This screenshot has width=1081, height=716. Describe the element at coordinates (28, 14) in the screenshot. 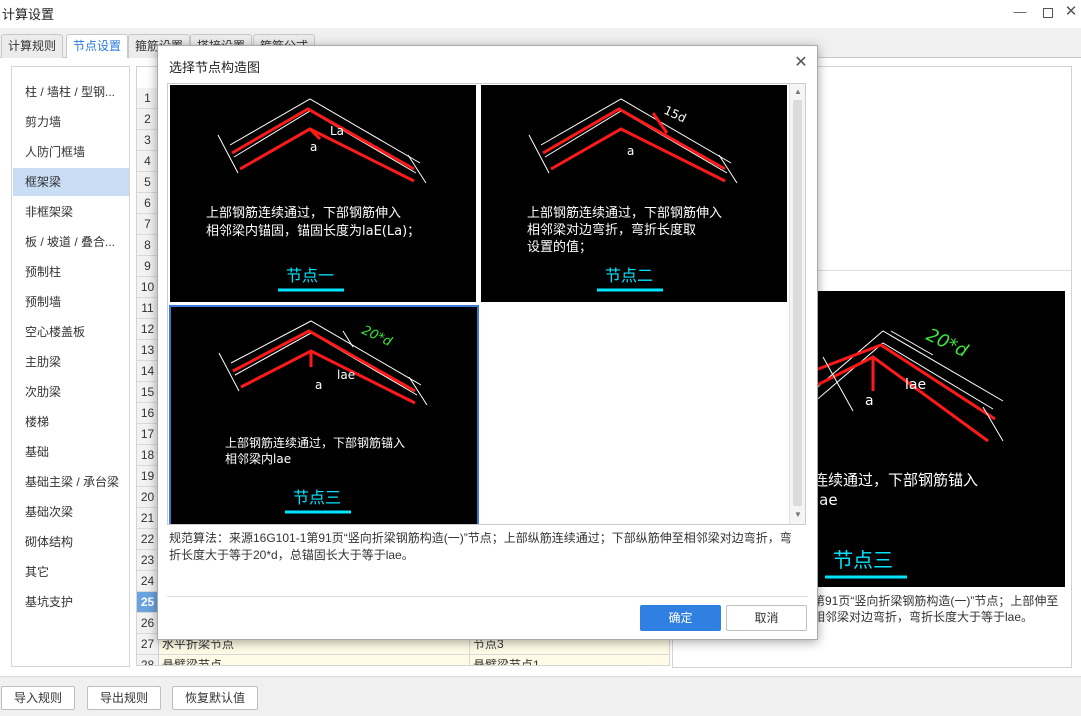

I see `window-title: 计算设置` at that location.